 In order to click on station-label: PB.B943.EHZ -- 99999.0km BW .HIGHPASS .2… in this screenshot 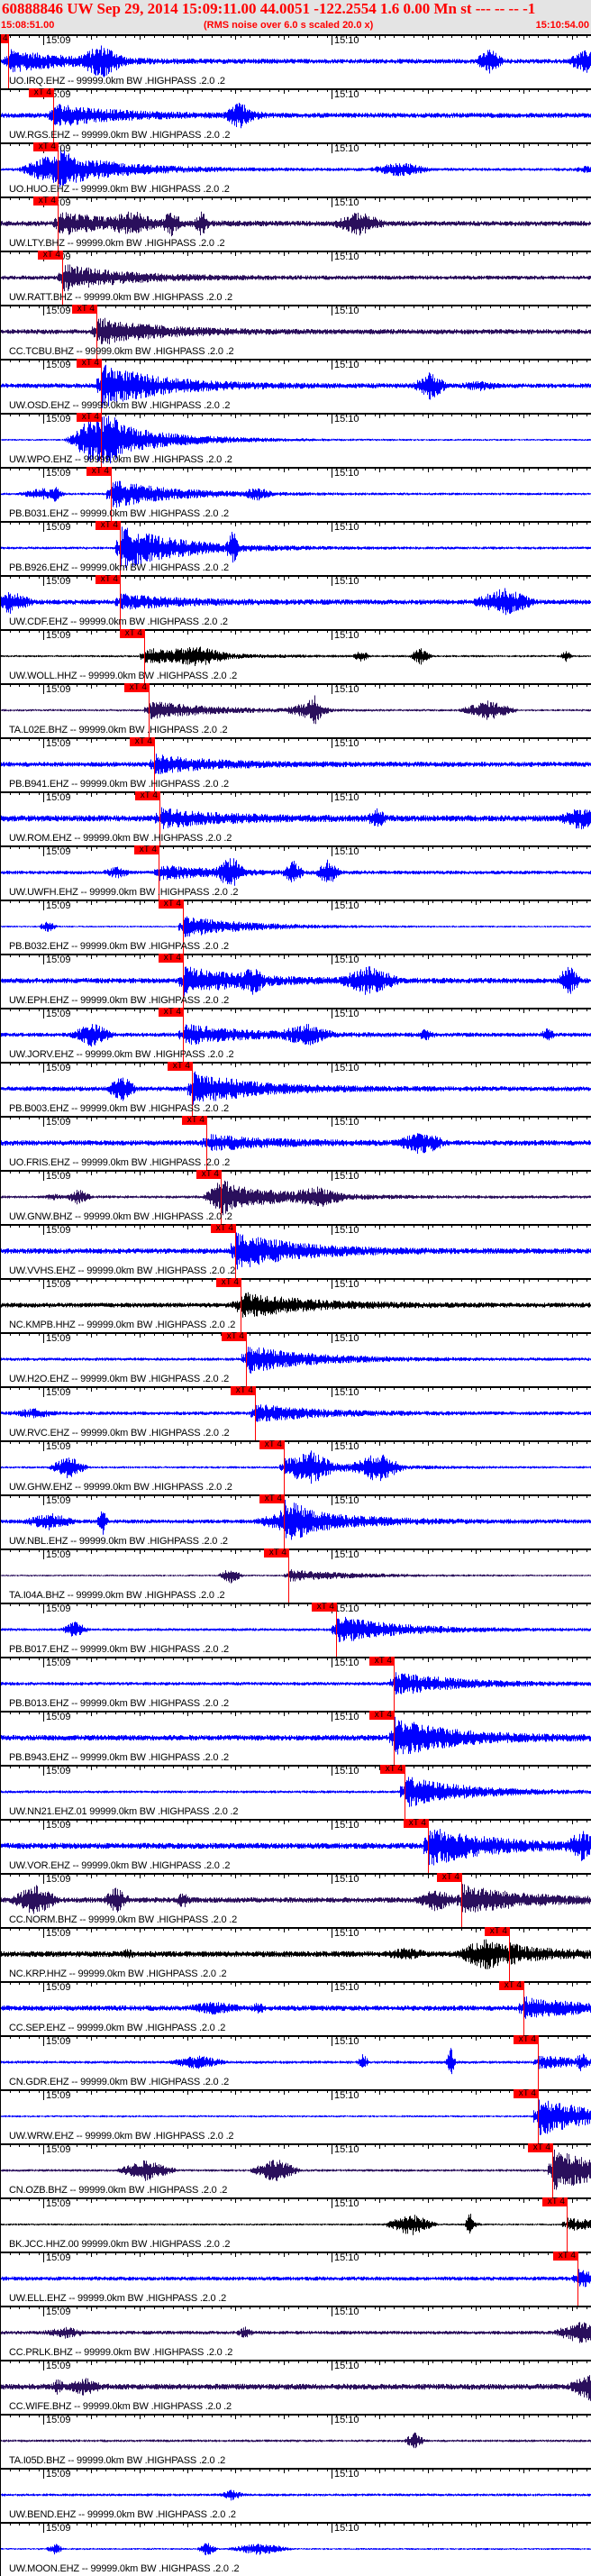, I will do `click(119, 1758)`.